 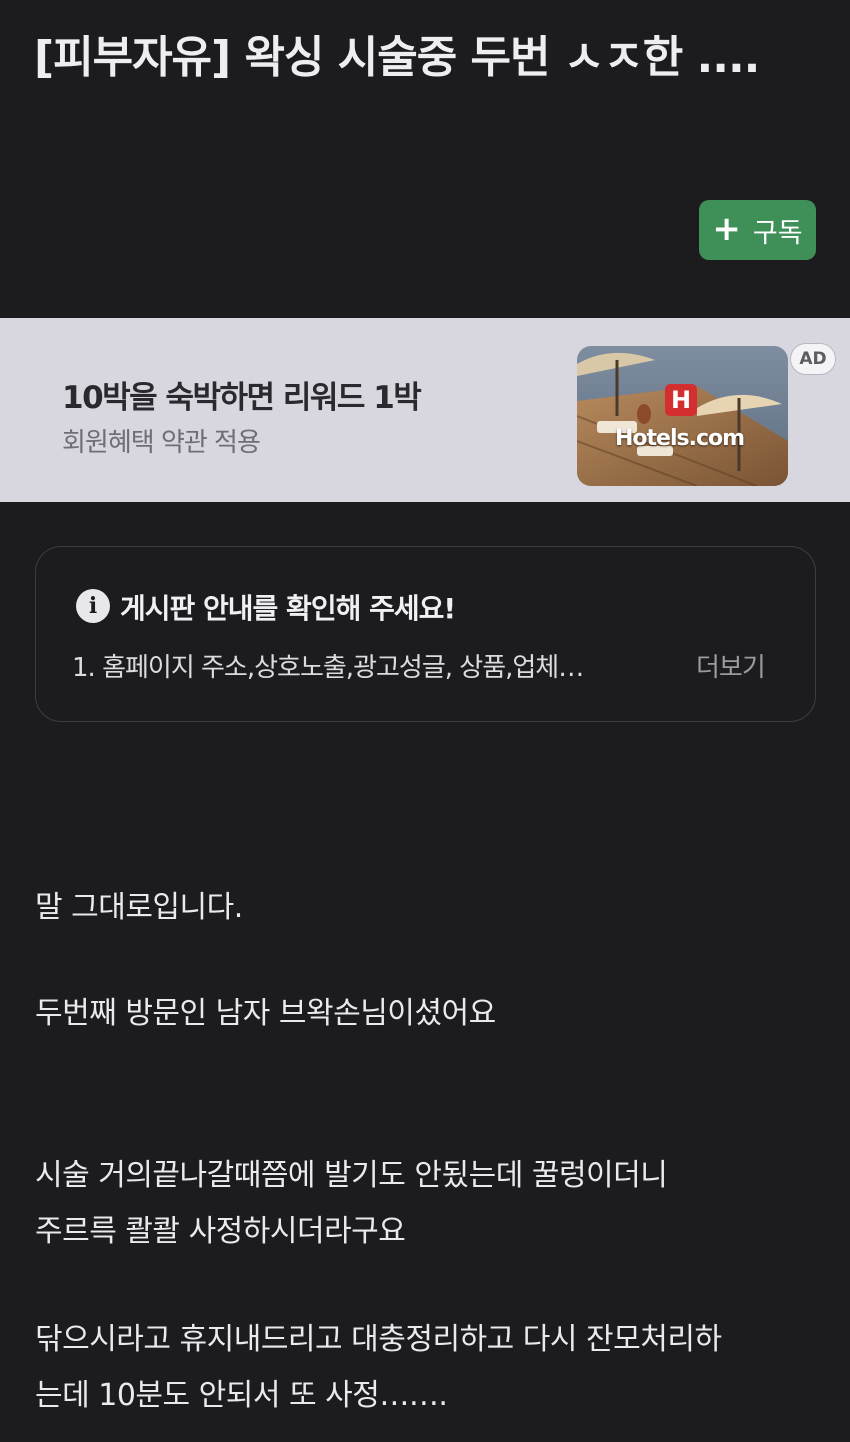 I want to click on ad-image: H Hotels.com, so click(x=682, y=416).